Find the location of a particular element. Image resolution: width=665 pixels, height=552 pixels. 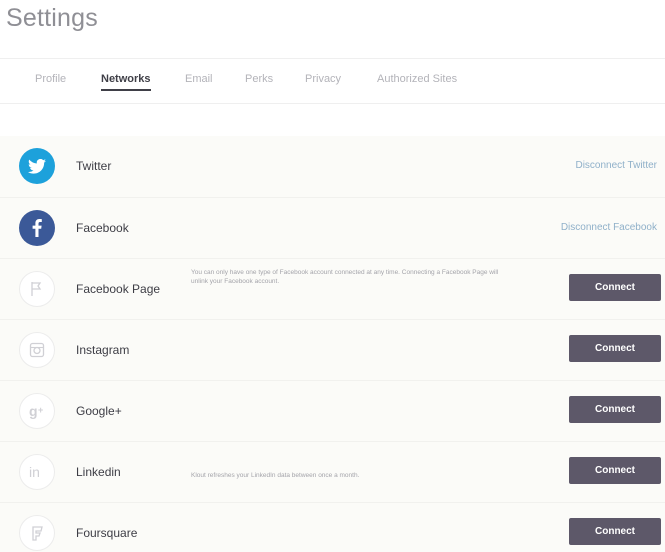

tab-networks: Networks is located at coordinates (126, 82).